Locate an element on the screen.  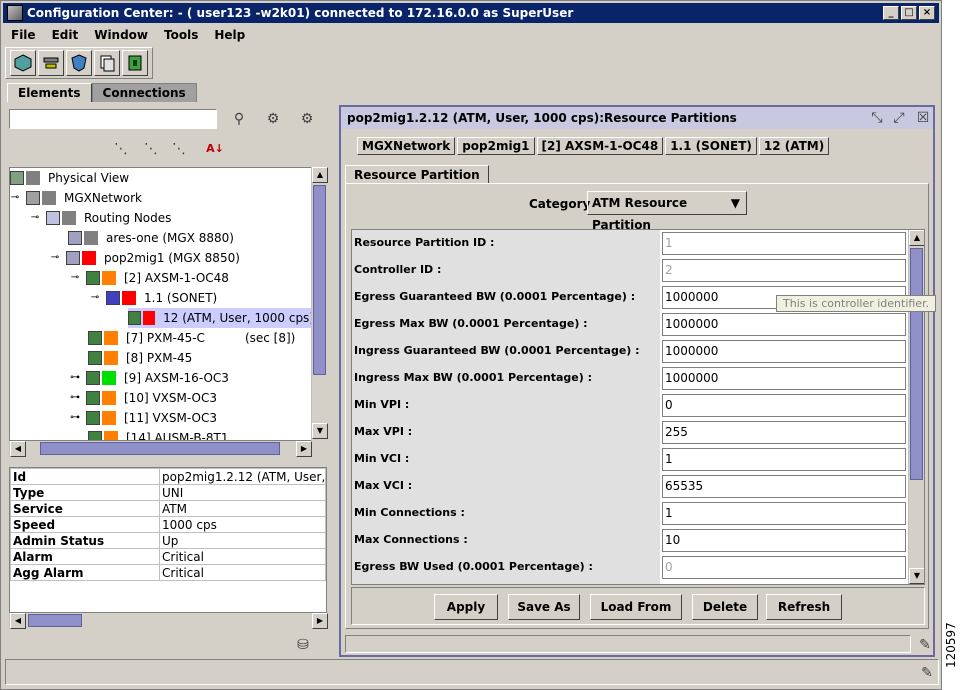
tree-item-vxsm10: ⊶ [10] VXSM-OC3 is located at coordinates (143, 398).